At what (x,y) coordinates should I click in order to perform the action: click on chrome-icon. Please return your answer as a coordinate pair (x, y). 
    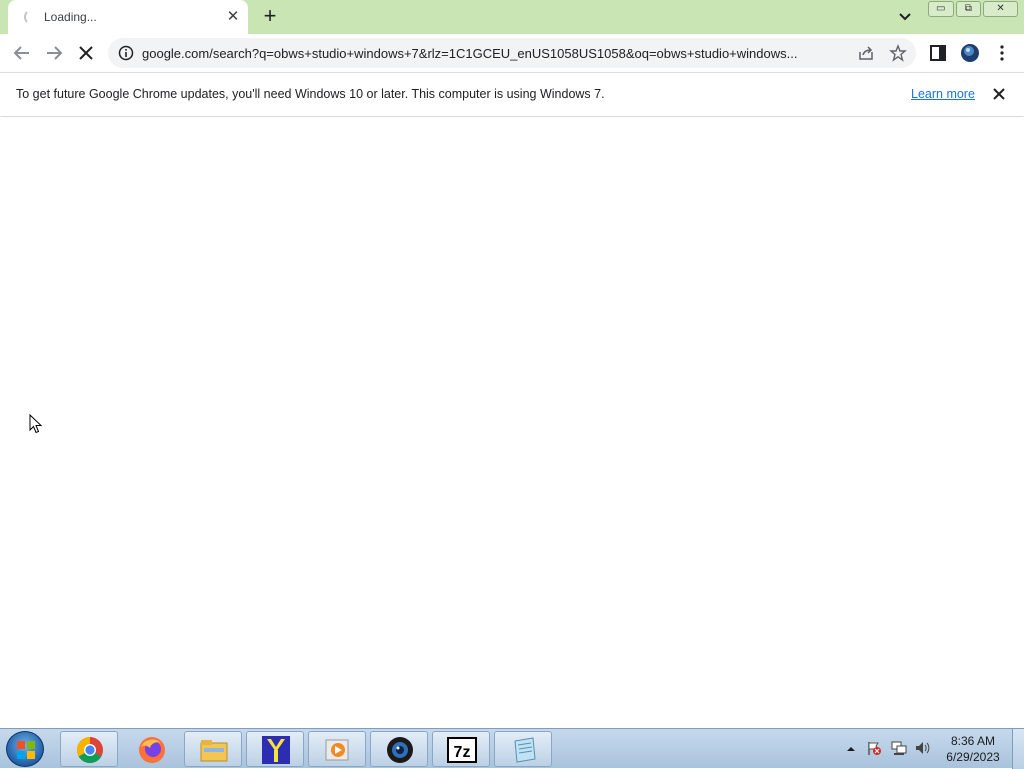
    Looking at the image, I should click on (89, 750).